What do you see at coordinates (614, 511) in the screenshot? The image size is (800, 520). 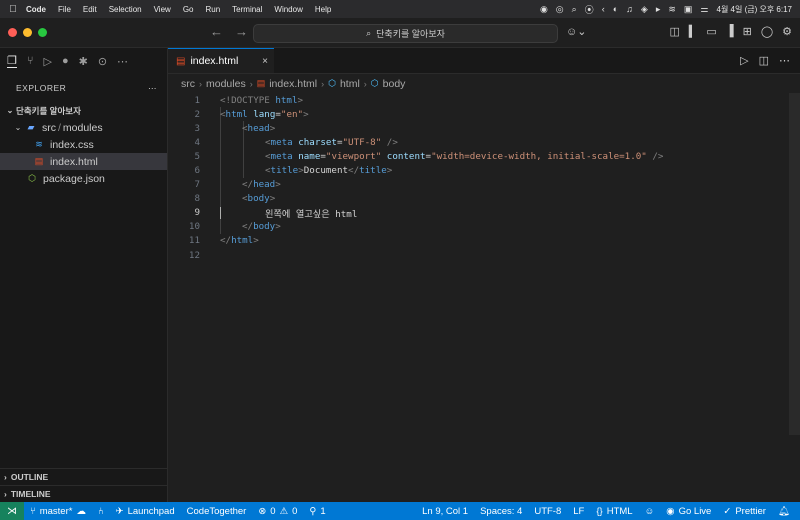 I see `status-language-mode: {} HTML` at bounding box center [614, 511].